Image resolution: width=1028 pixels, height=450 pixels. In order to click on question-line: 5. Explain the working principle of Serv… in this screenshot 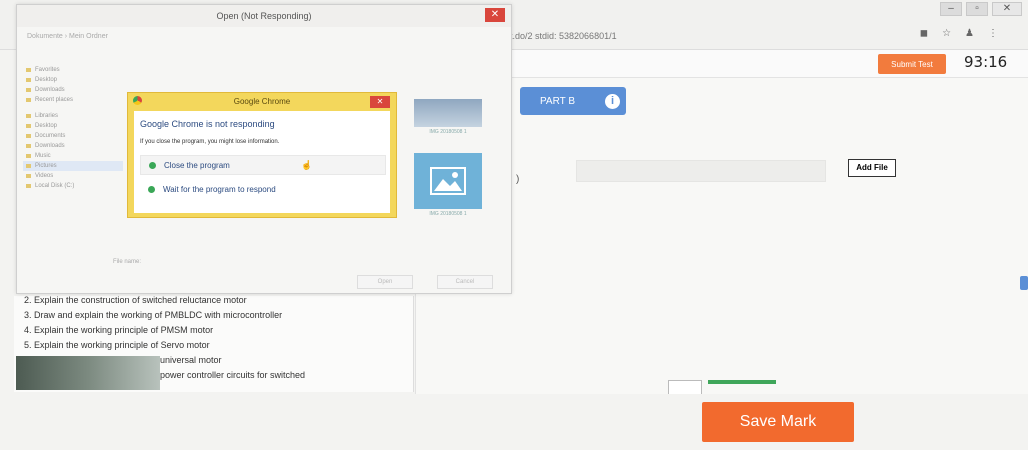, I will do `click(117, 345)`.